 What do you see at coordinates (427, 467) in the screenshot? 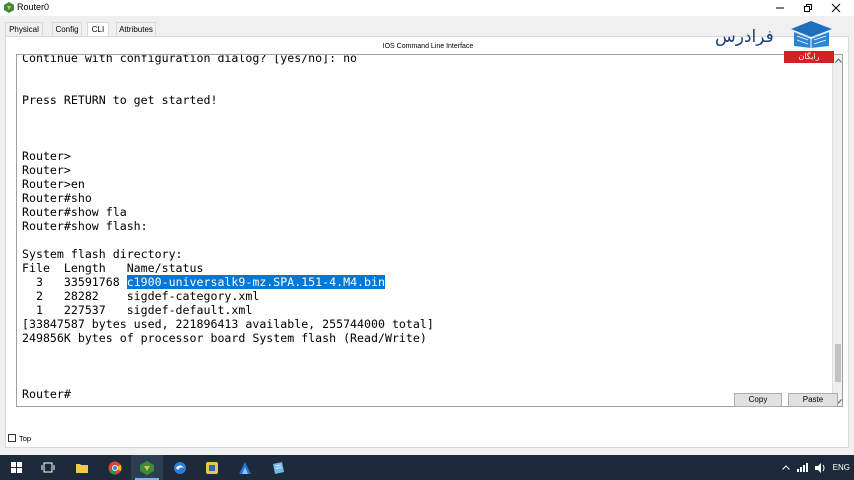
I see `windows-taskbar: ENG` at bounding box center [427, 467].